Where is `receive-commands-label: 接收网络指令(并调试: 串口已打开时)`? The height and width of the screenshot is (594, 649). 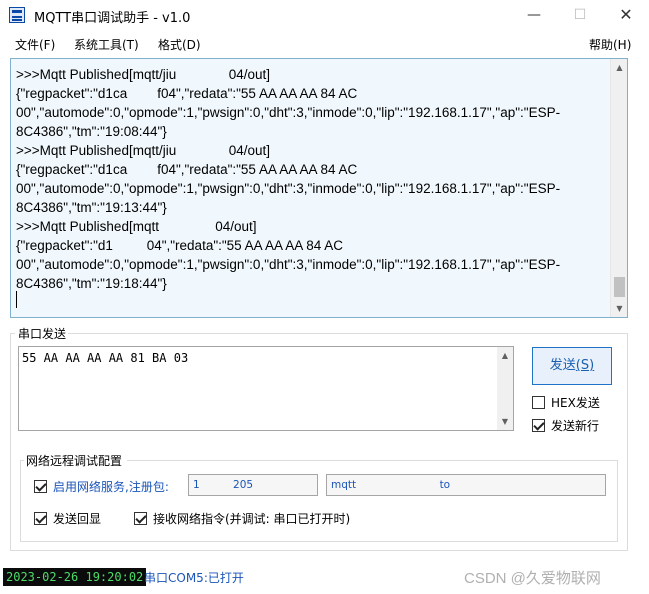 receive-commands-label: 接收网络指令(并调试: 串口已打开时) is located at coordinates (252, 519).